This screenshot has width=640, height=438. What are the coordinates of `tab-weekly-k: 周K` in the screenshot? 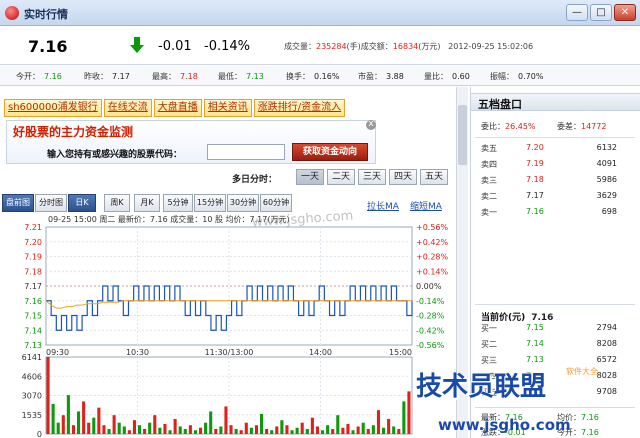 It's located at (117, 203).